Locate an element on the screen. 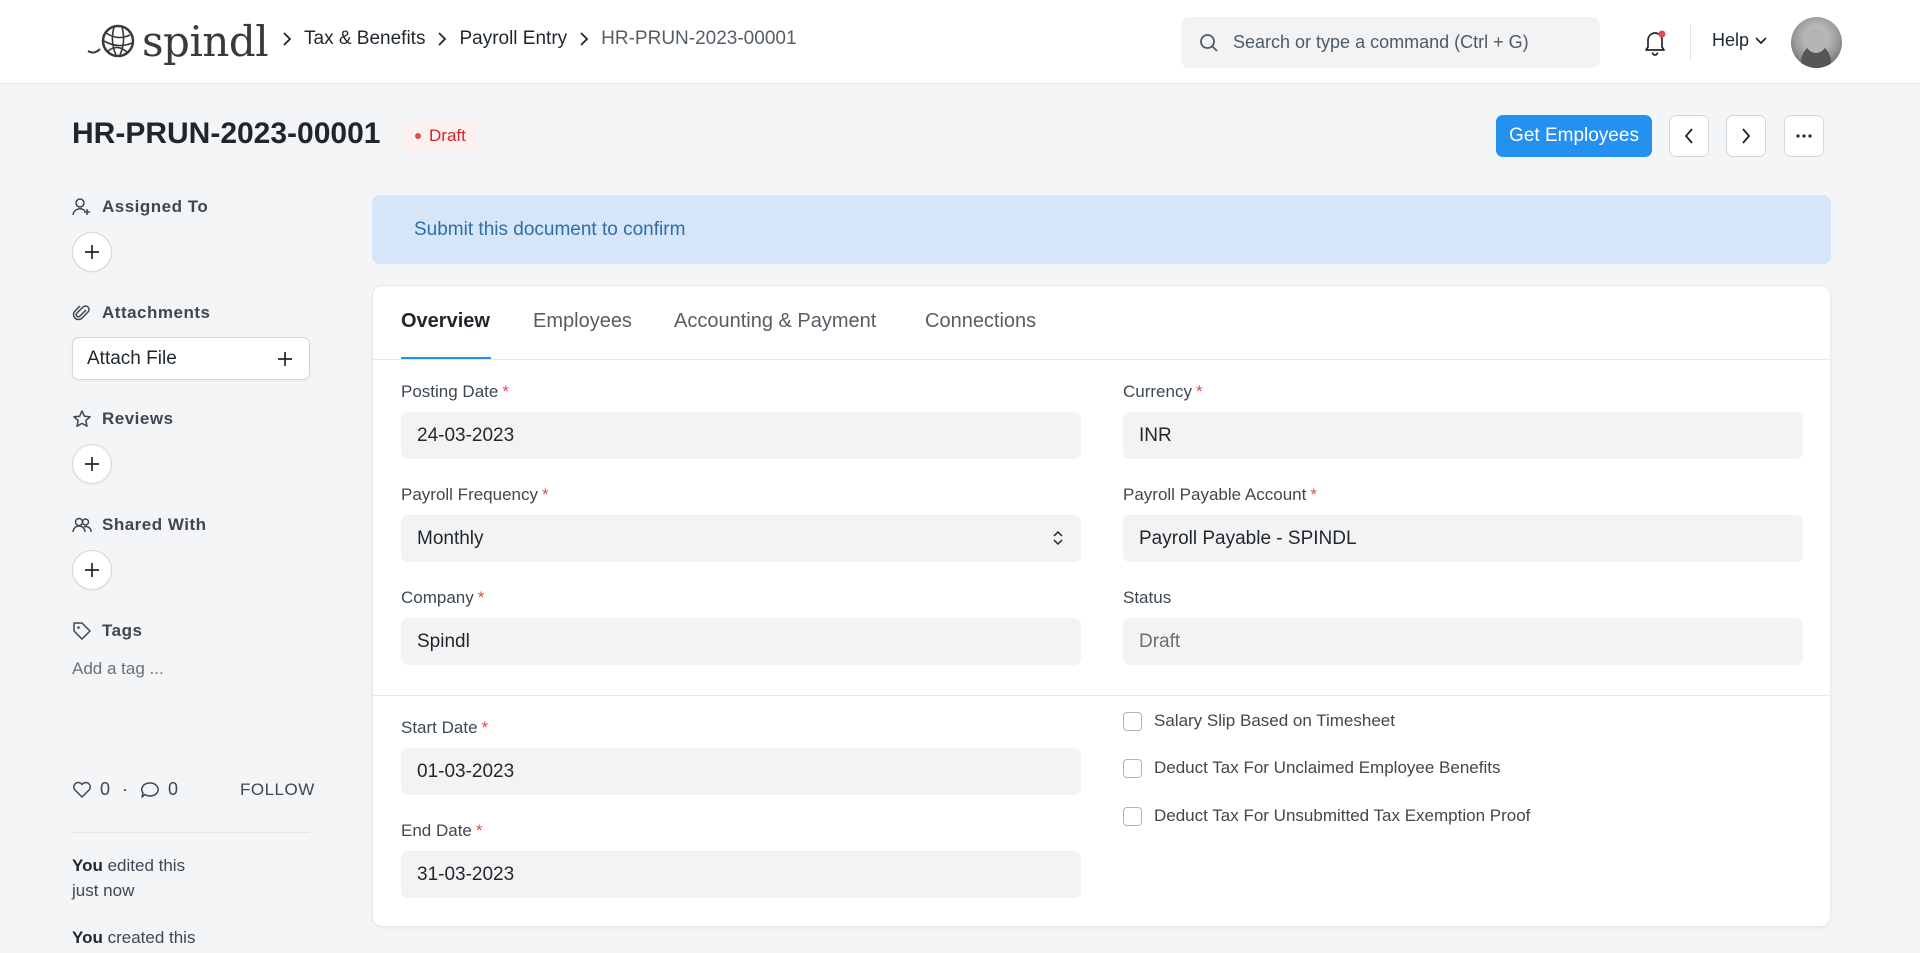 The image size is (1920, 953). previous-document-button is located at coordinates (1689, 136).